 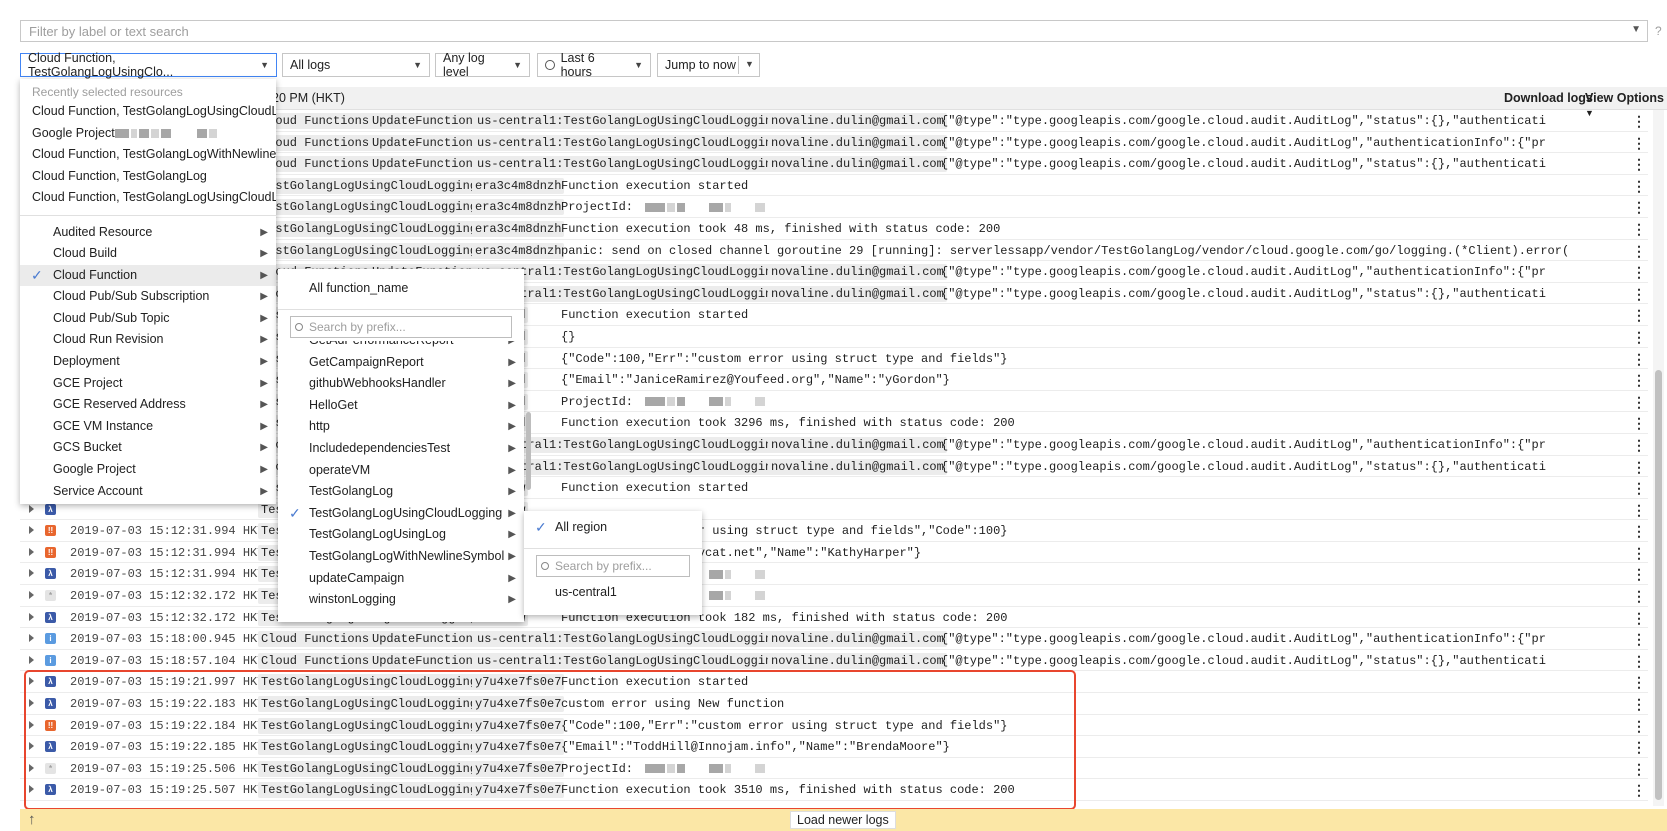 What do you see at coordinates (148, 134) in the screenshot?
I see `recent-resource-item: Google Project` at bounding box center [148, 134].